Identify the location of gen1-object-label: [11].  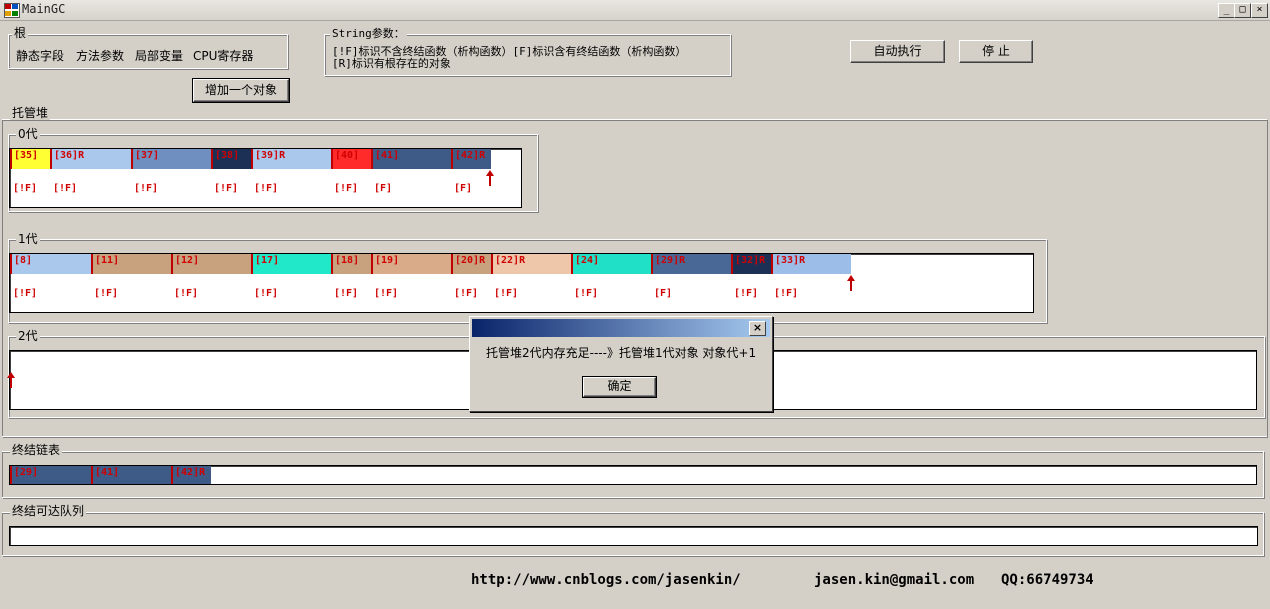
(107, 260).